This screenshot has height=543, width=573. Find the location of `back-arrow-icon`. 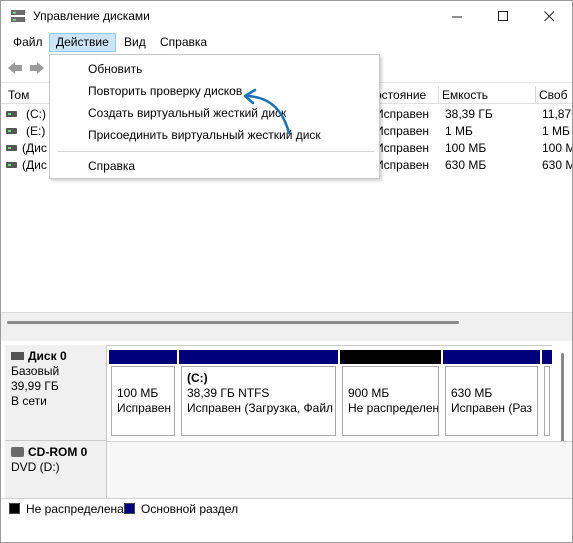

back-arrow-icon is located at coordinates (15, 68).